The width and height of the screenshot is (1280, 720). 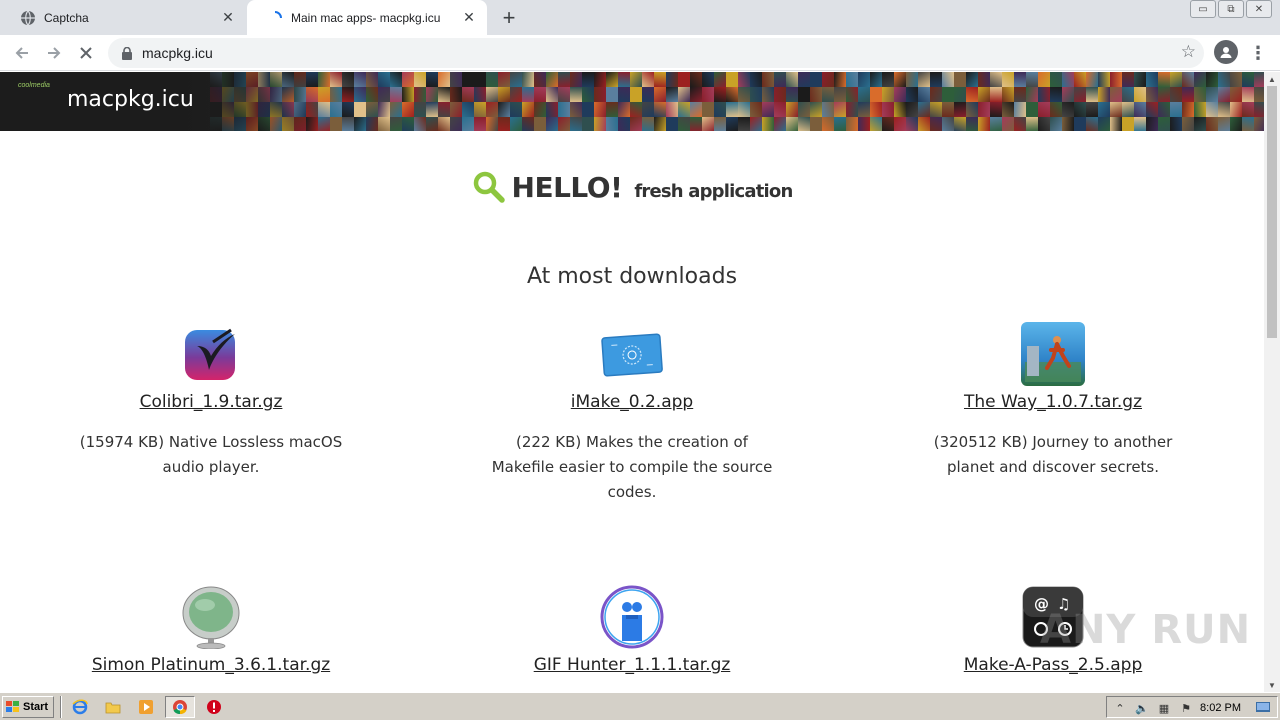 What do you see at coordinates (1164, 708) in the screenshot?
I see `network-icon: ▦` at bounding box center [1164, 708].